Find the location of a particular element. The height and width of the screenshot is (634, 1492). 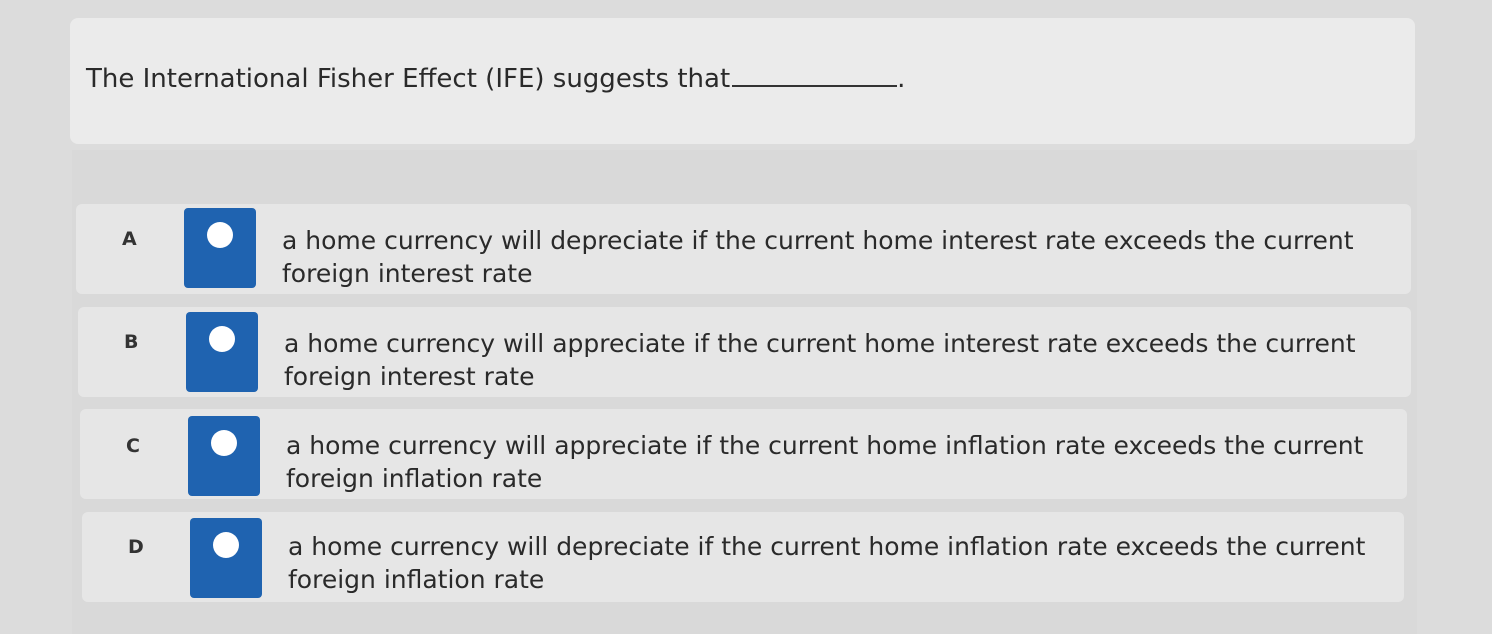

option-d-radio is located at coordinates (226, 558).